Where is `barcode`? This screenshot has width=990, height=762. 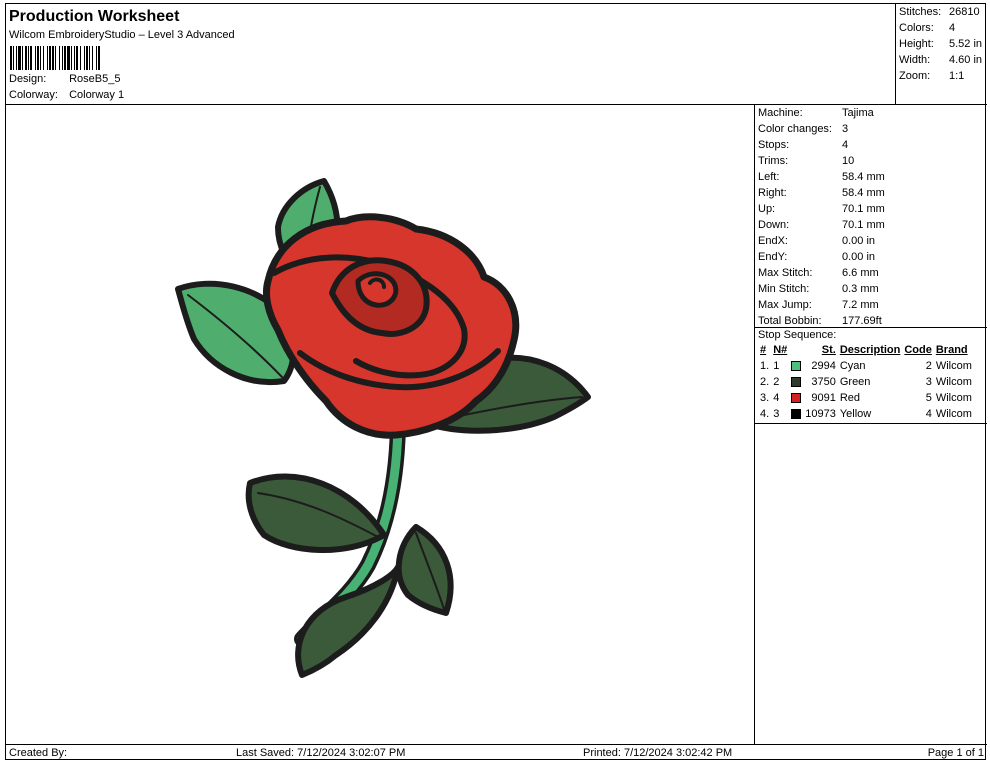
barcode is located at coordinates (74, 58).